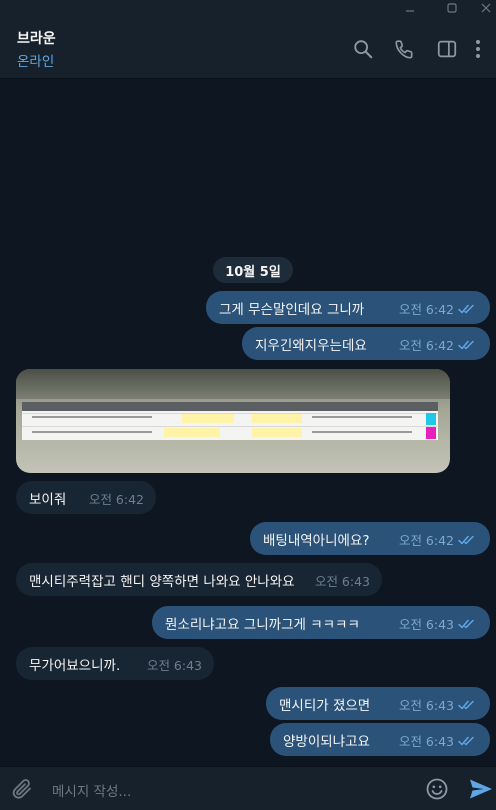  What do you see at coordinates (363, 49) in the screenshot?
I see `search-icon` at bounding box center [363, 49].